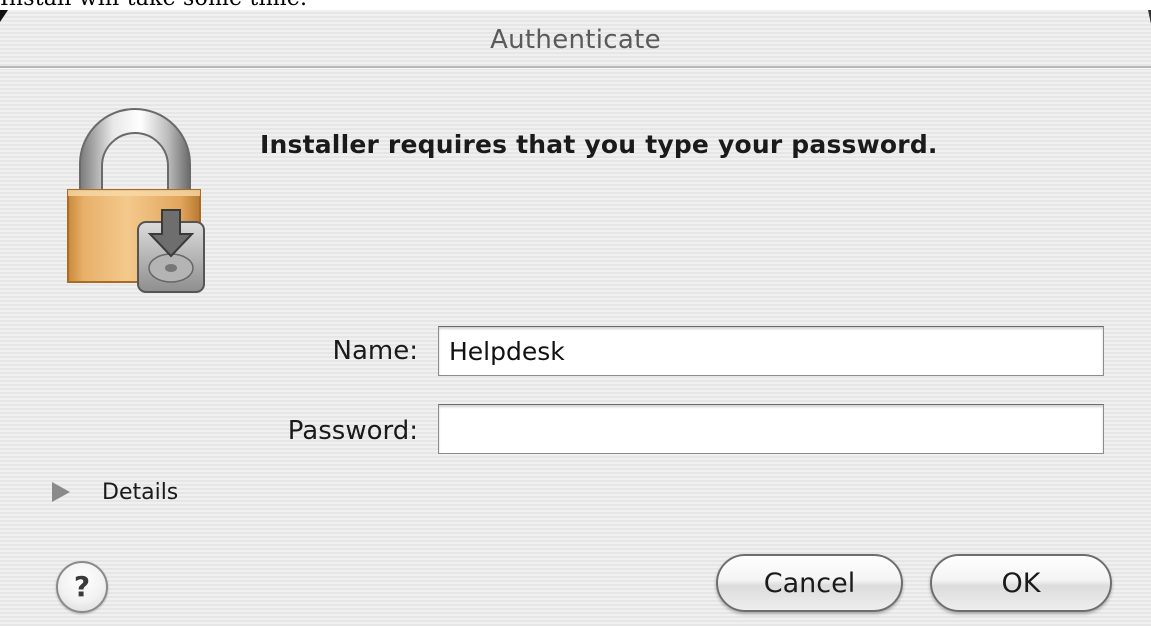  I want to click on disk-install-icon, so click(171, 251).